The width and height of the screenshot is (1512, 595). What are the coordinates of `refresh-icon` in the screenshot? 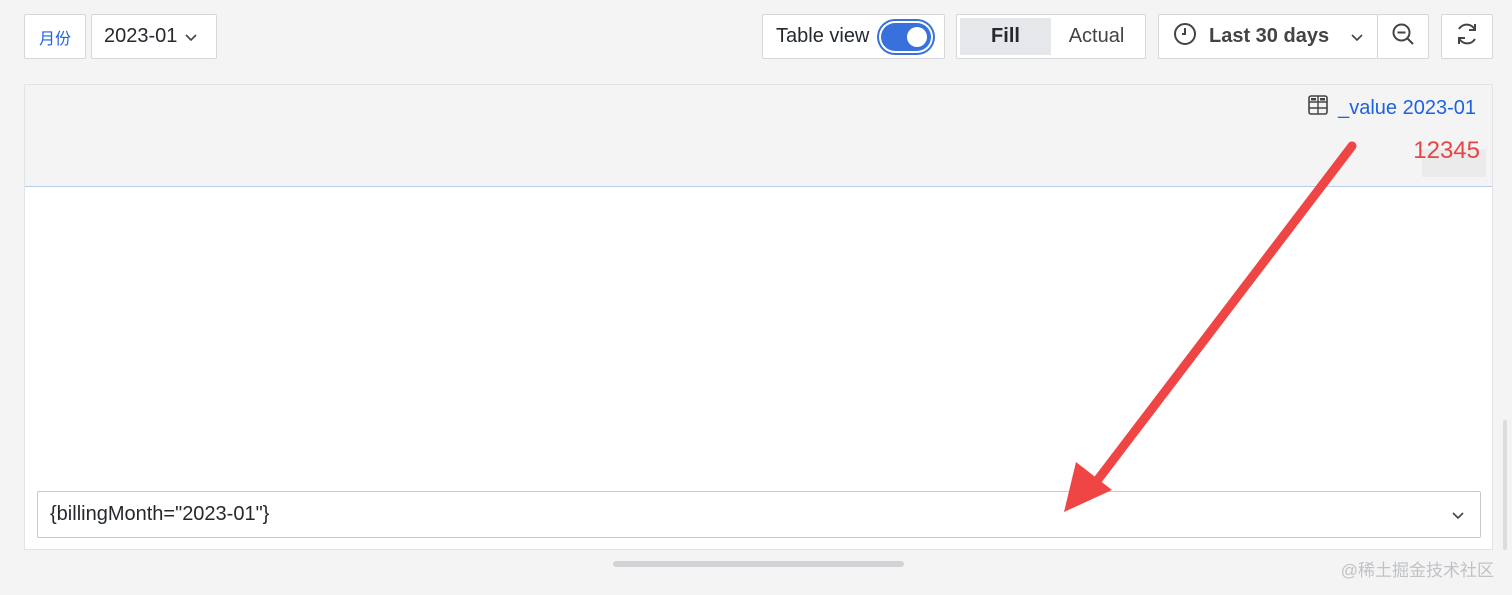 It's located at (1467, 36).